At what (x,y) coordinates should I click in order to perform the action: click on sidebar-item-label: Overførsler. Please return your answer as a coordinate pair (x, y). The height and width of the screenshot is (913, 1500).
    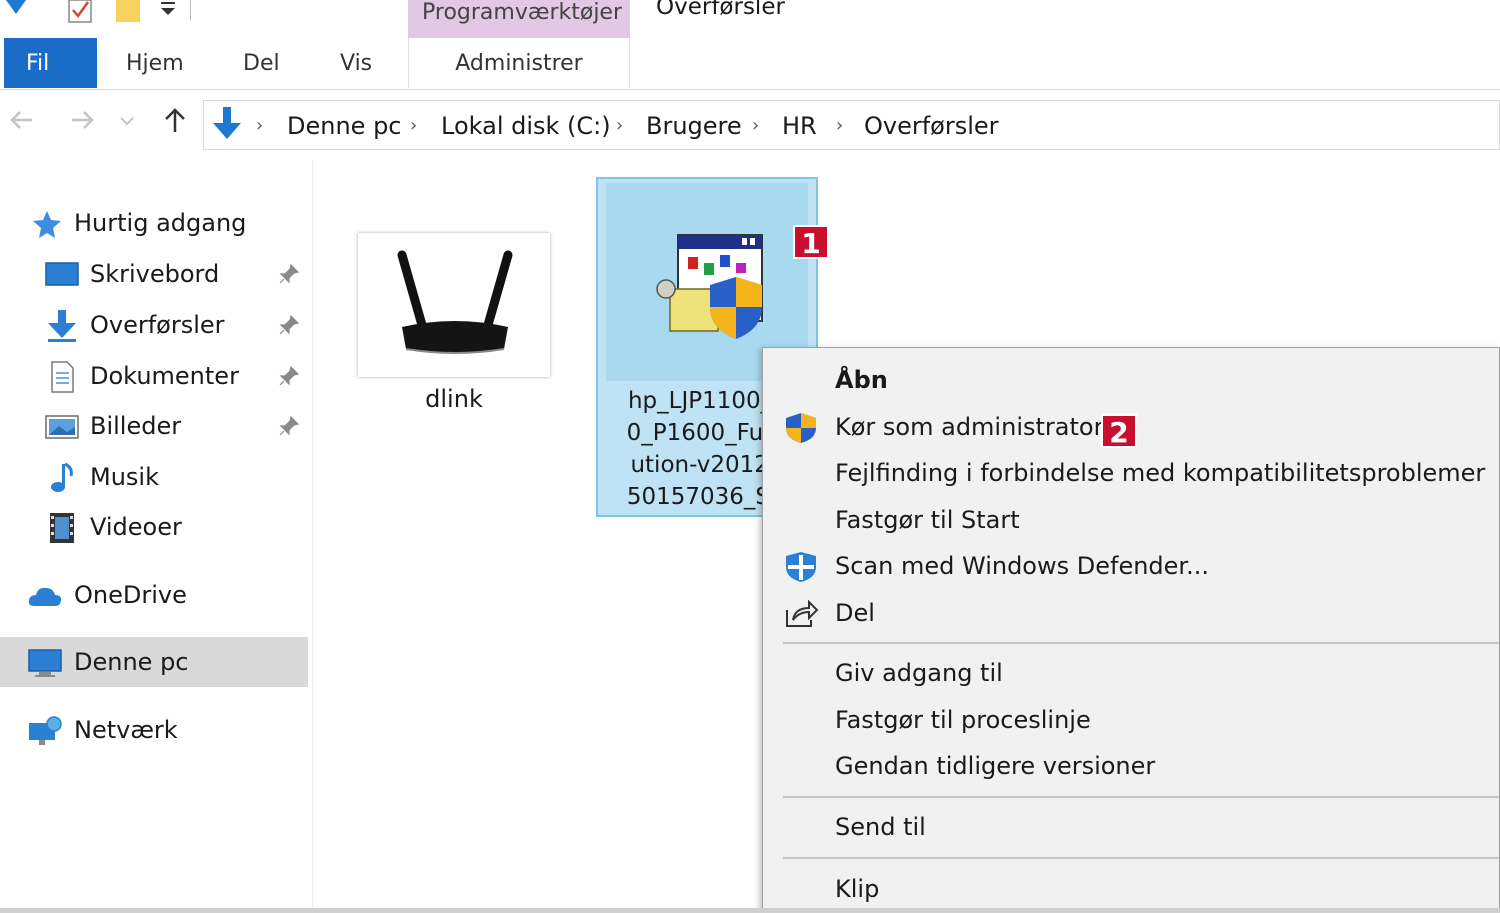
    Looking at the image, I should click on (157, 325).